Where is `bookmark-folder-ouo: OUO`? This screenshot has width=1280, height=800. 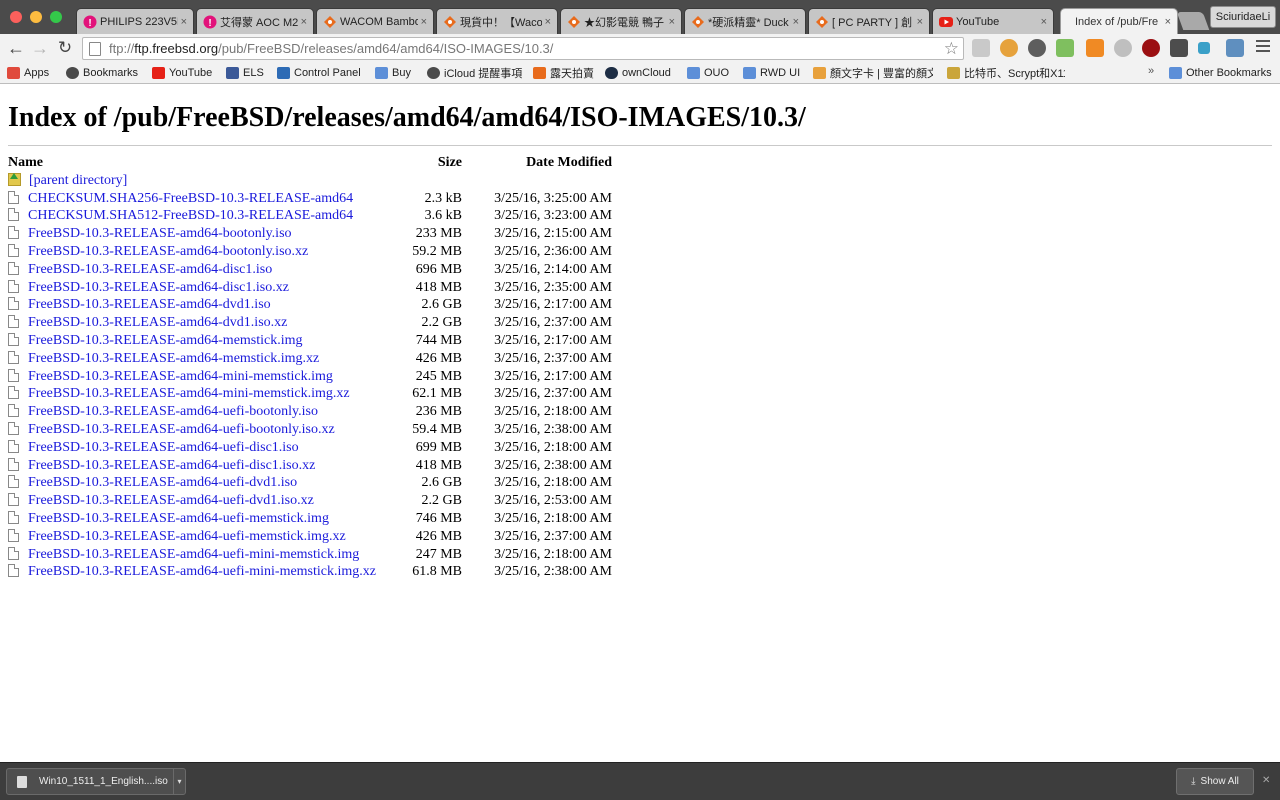 bookmark-folder-ouo: OUO is located at coordinates (708, 73).